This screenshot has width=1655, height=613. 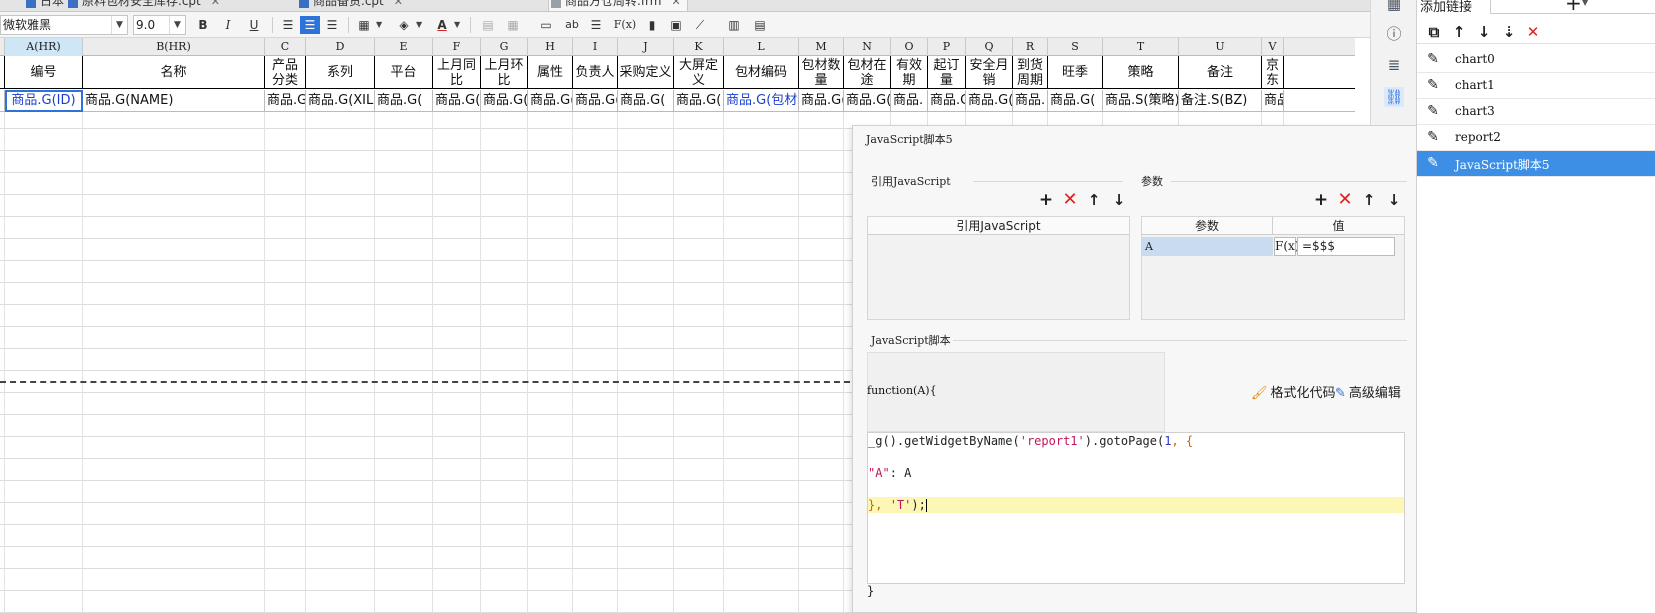 What do you see at coordinates (1293, 391) in the screenshot?
I see `format-code-button: 🖌 格式化代码` at bounding box center [1293, 391].